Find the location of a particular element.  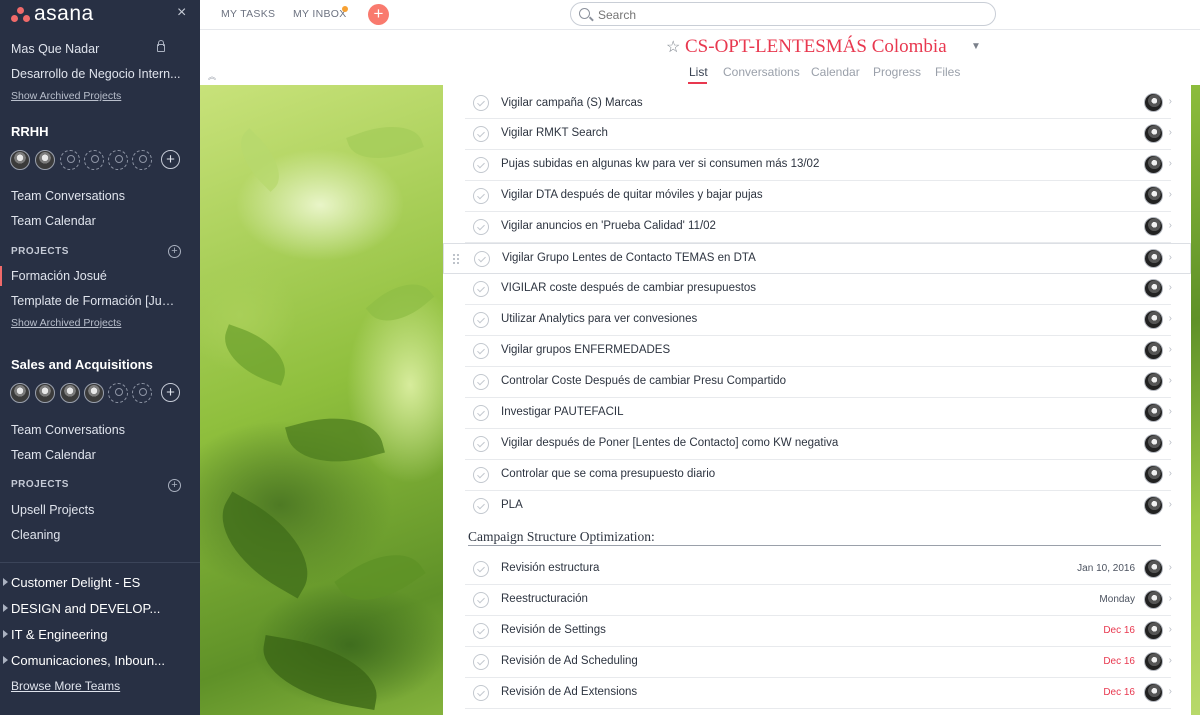

task-row: Reestructuración Monday › is located at coordinates (818, 600).